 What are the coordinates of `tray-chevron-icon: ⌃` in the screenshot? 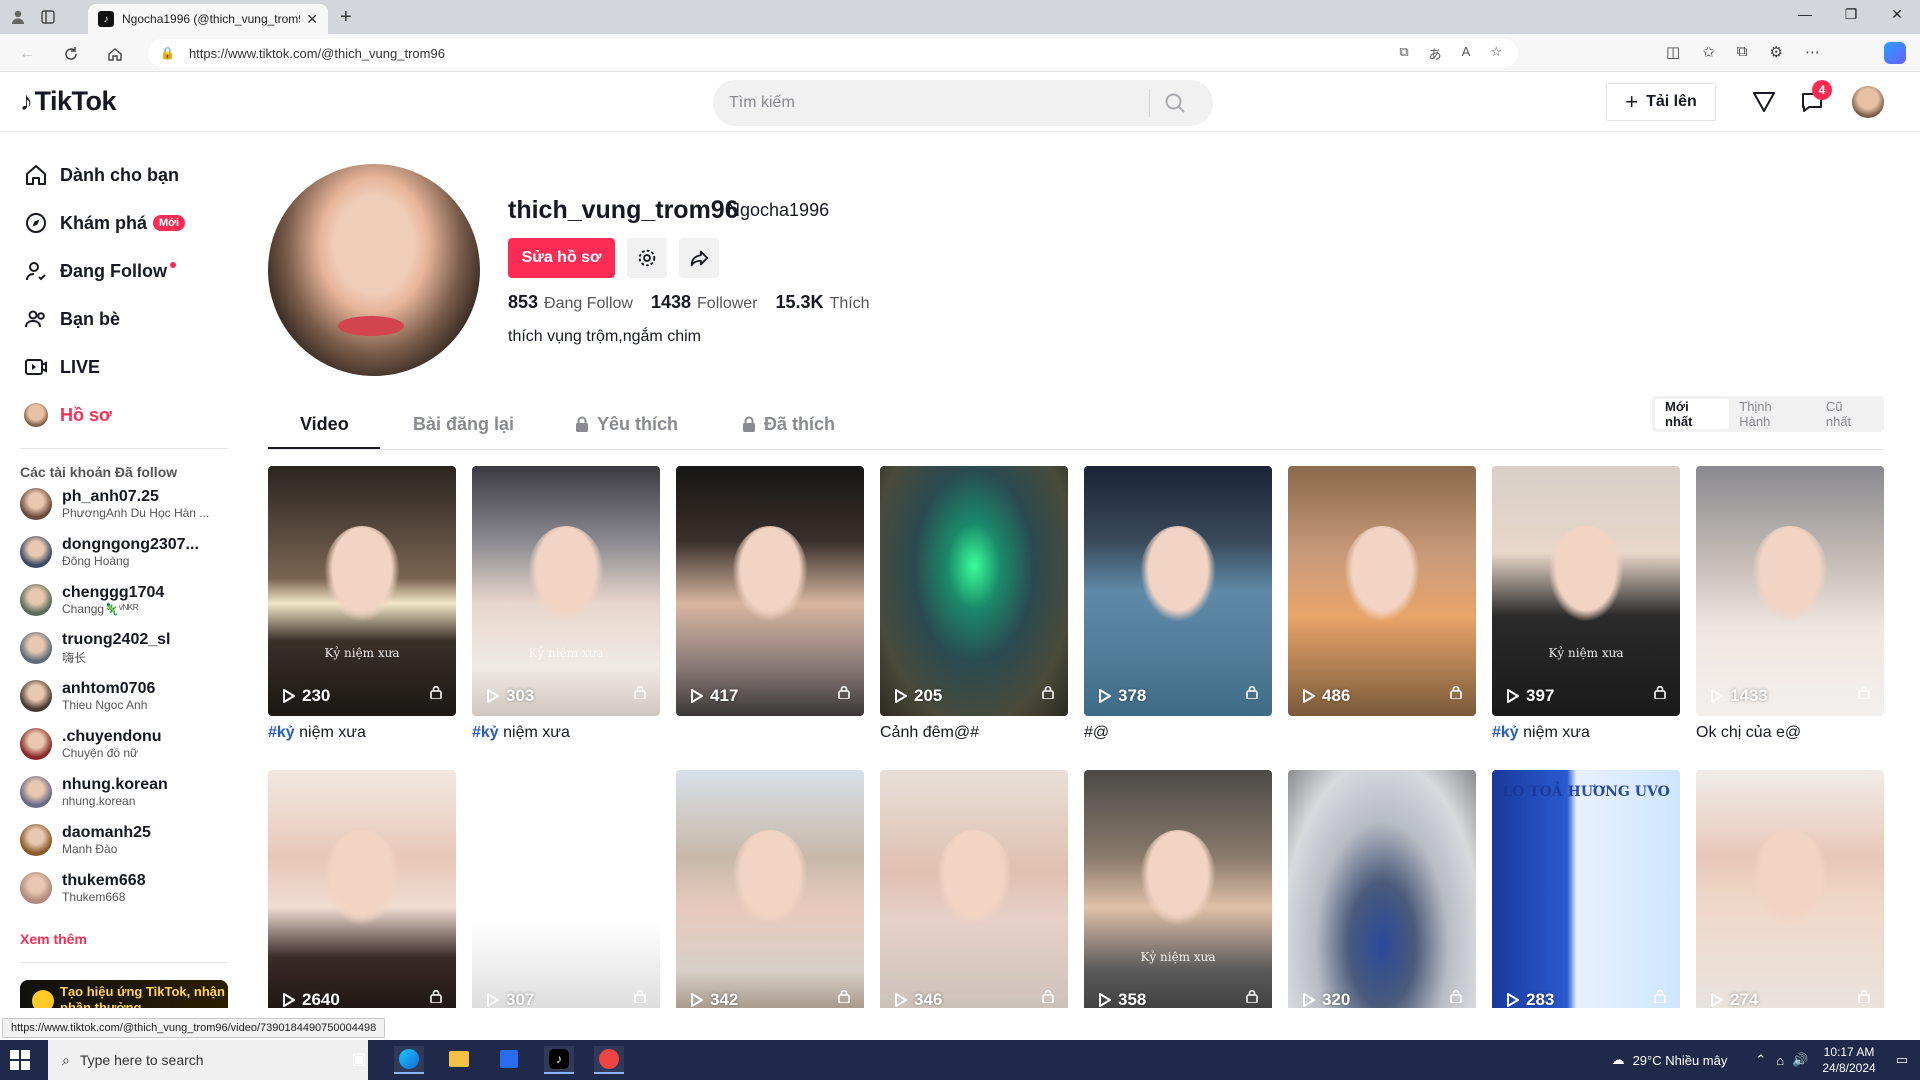 It's located at (1760, 1060).